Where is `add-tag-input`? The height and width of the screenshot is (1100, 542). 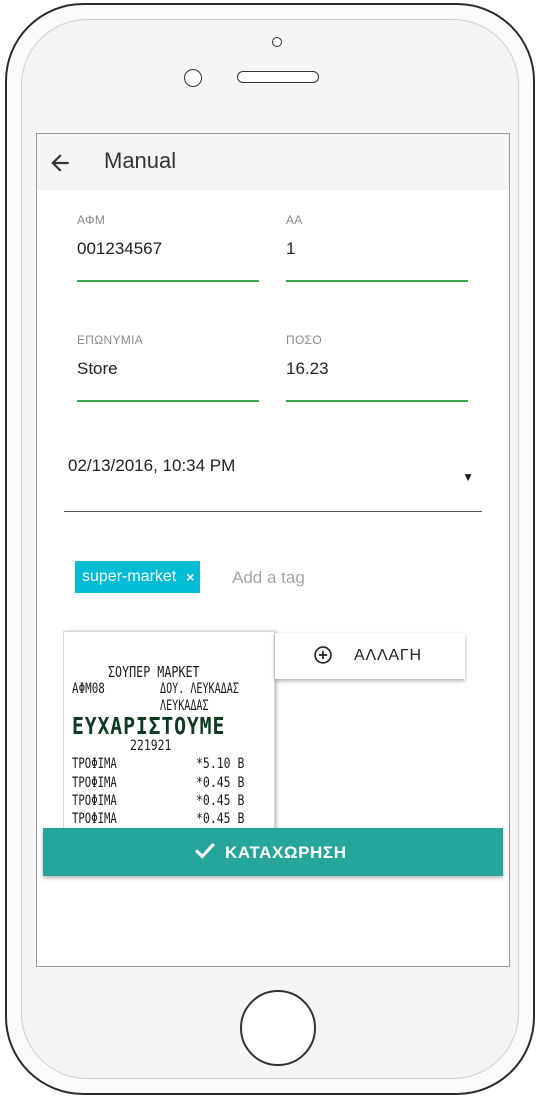
add-tag-input is located at coordinates (332, 578).